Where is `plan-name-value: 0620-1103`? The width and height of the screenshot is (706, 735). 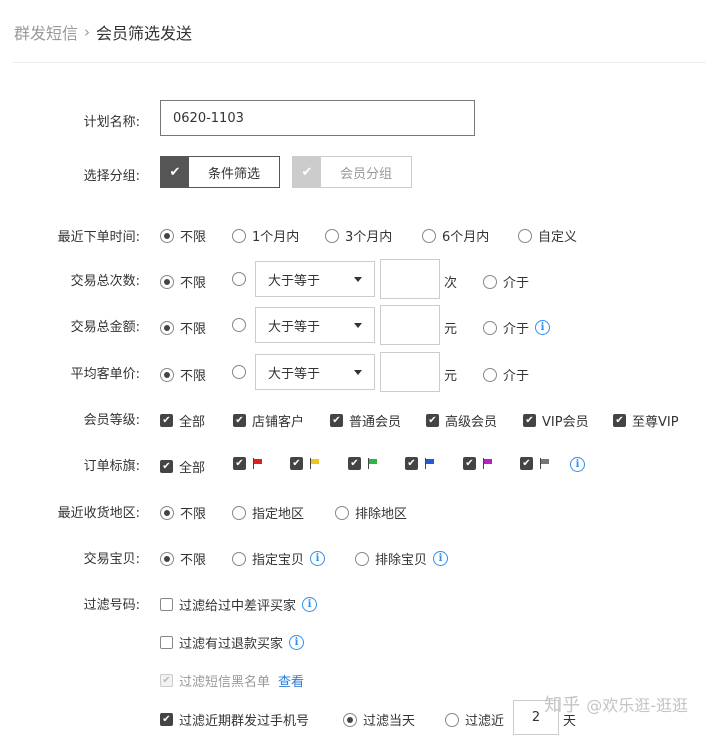
plan-name-value: 0620-1103 is located at coordinates (208, 118).